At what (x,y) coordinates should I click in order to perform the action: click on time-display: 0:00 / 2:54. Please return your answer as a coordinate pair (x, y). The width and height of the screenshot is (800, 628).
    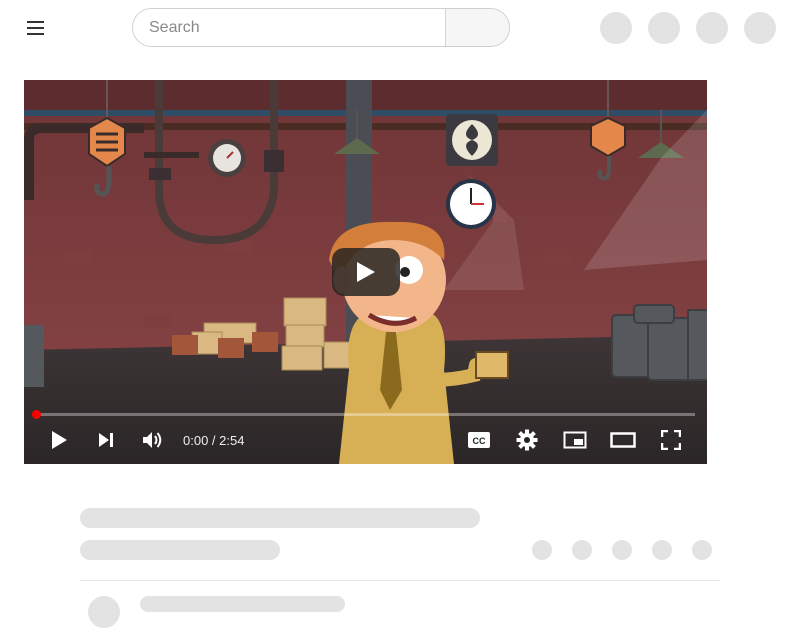
    Looking at the image, I should click on (214, 440).